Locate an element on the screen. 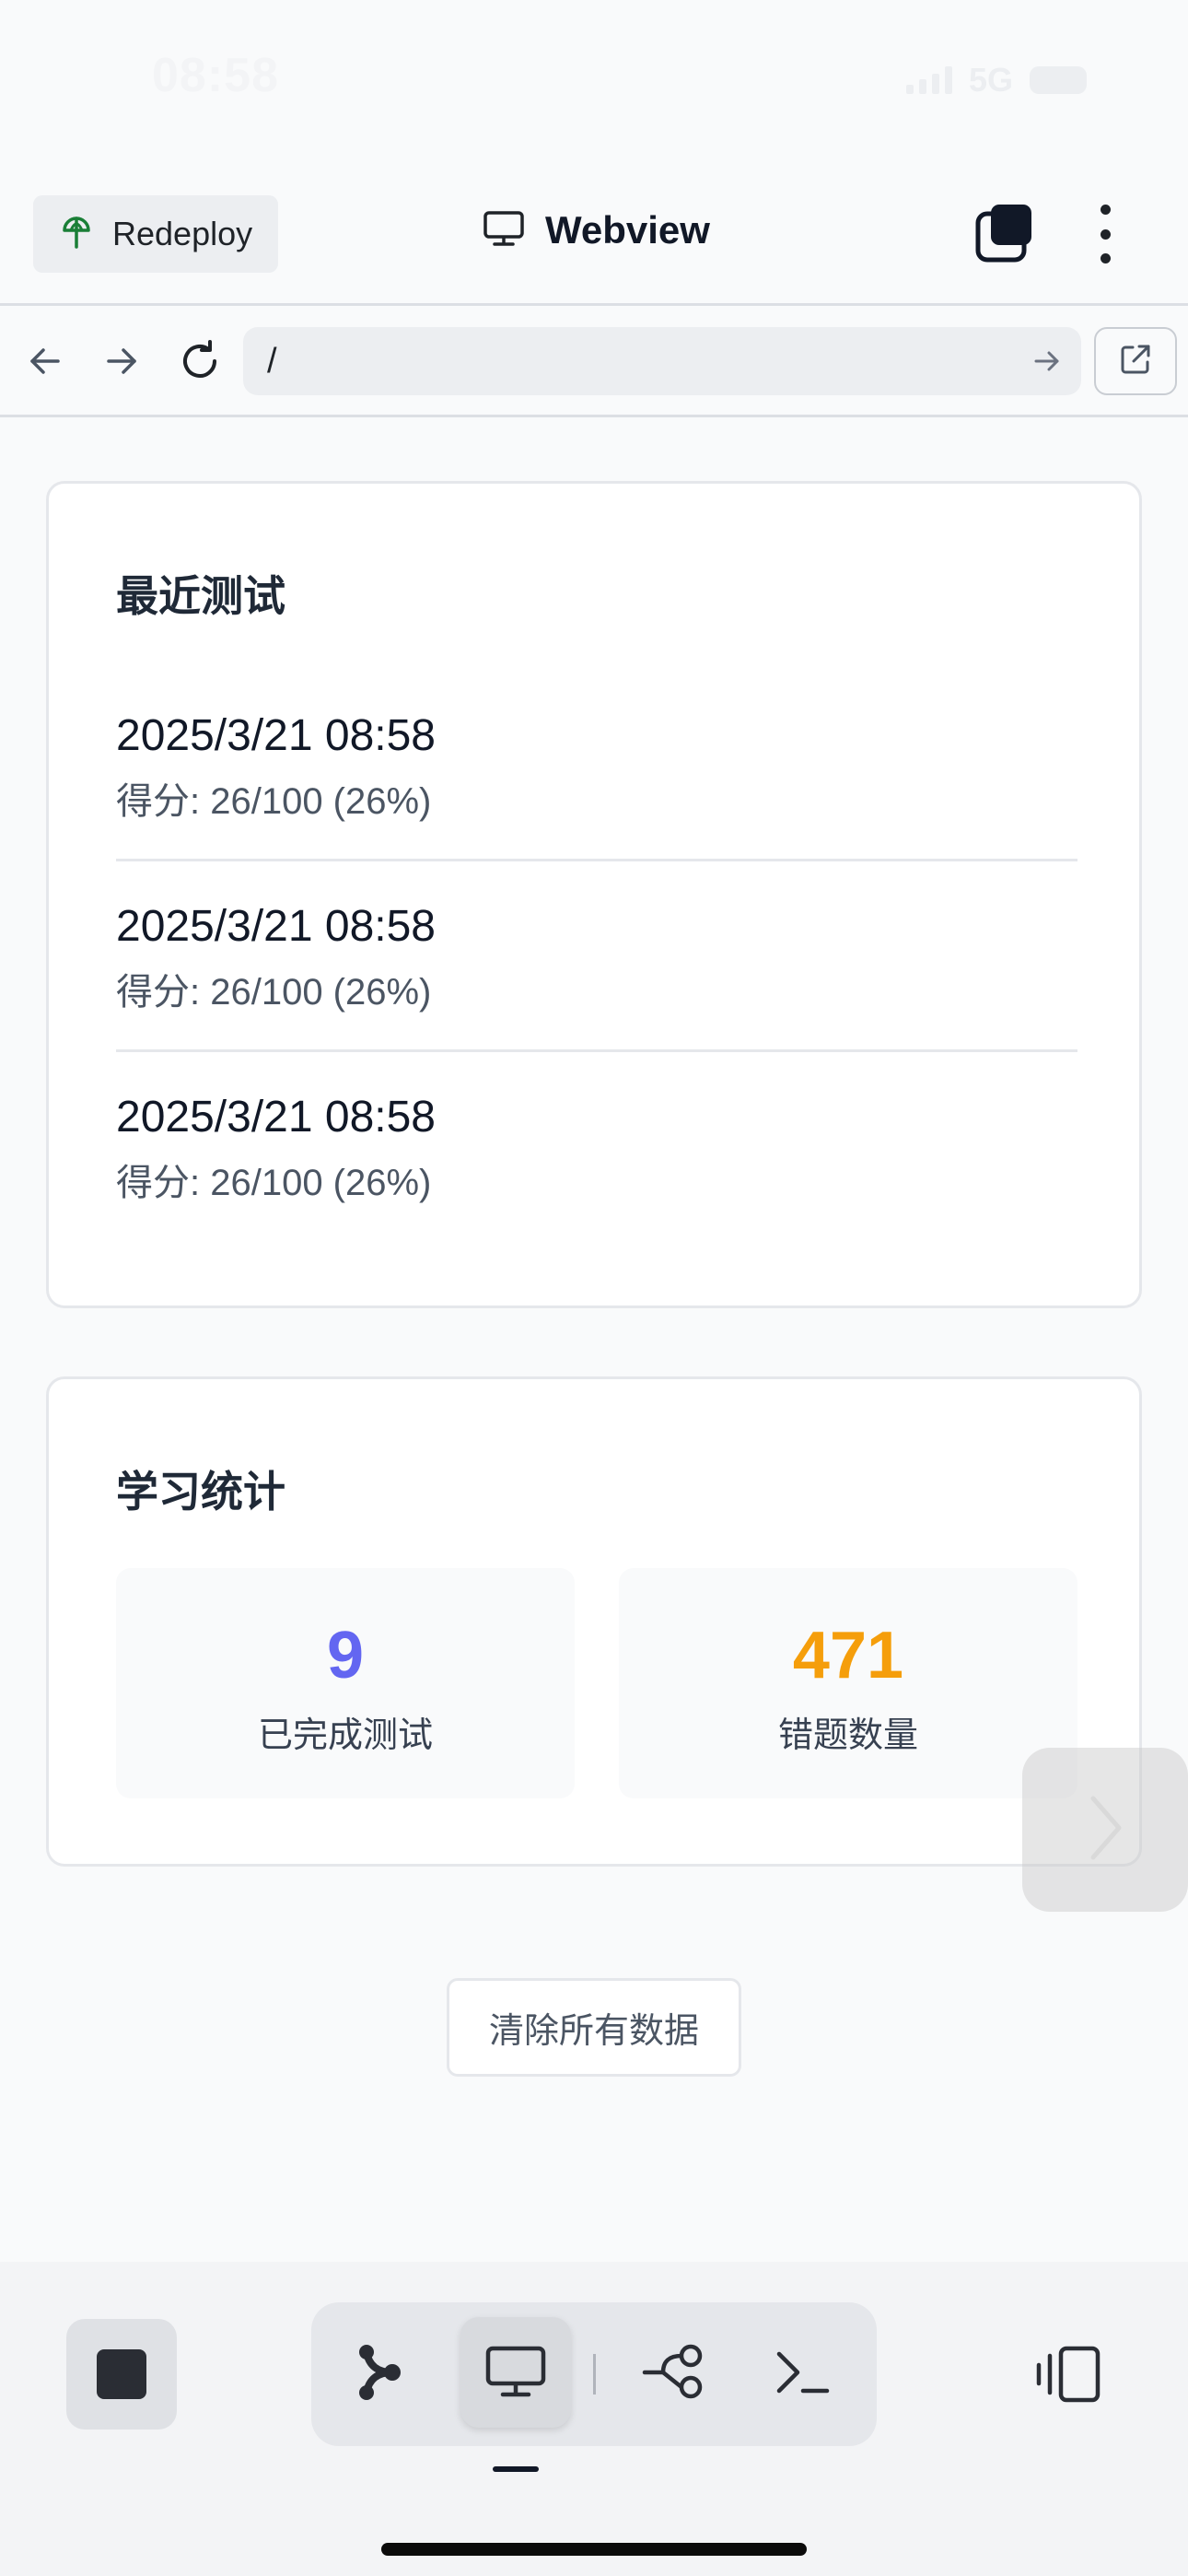  stop-icon is located at coordinates (121, 2374).